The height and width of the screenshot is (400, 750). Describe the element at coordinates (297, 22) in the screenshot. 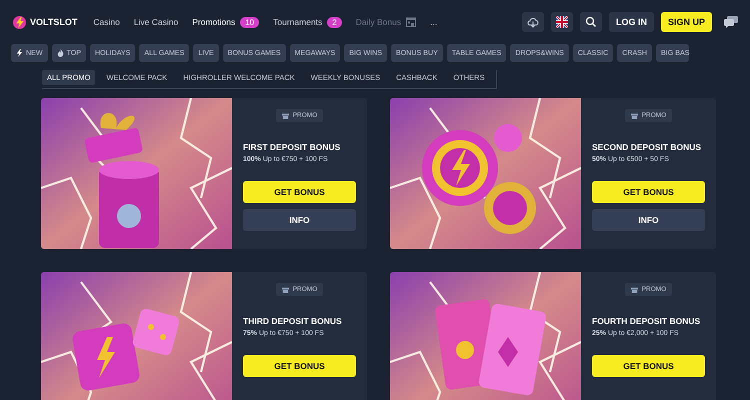

I see `nav-link: Tournaments` at that location.